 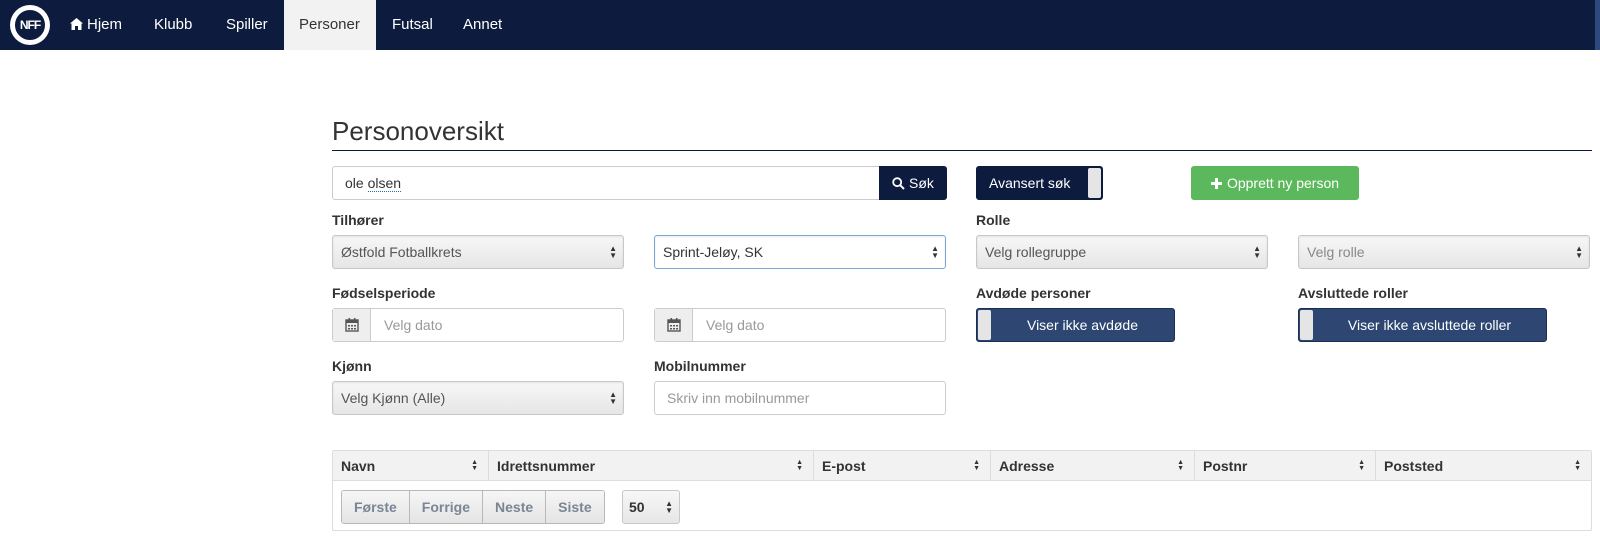 I want to click on rolegroup-placeholder: Velg rollegruppe, so click(x=1036, y=252).